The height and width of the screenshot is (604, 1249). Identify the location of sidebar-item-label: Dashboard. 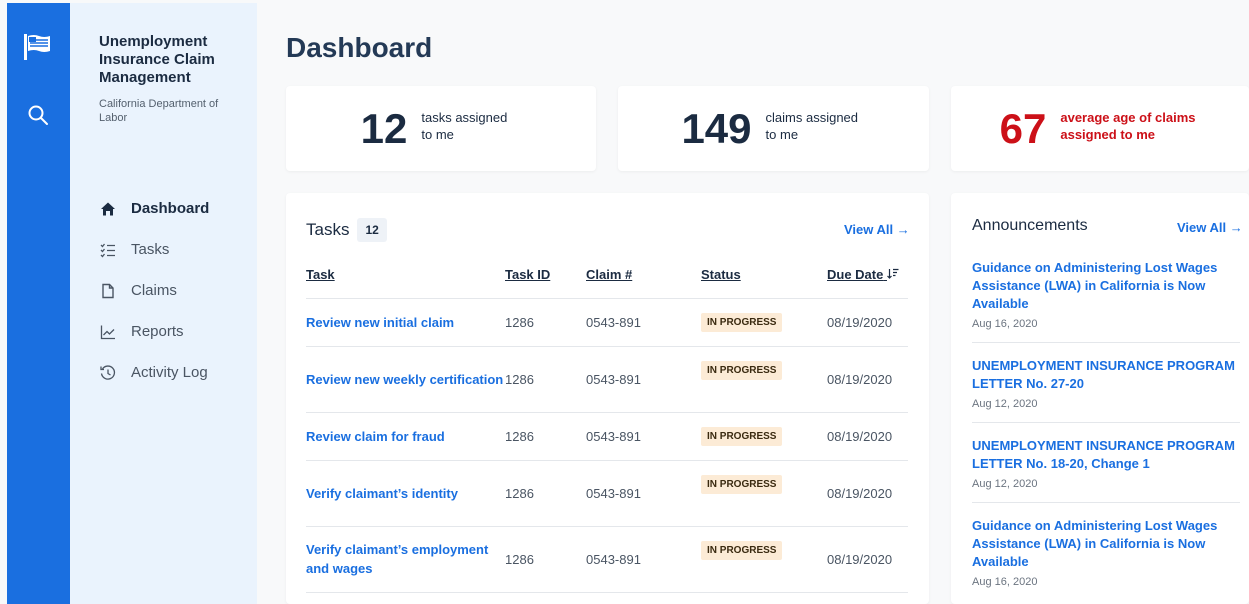
(170, 208).